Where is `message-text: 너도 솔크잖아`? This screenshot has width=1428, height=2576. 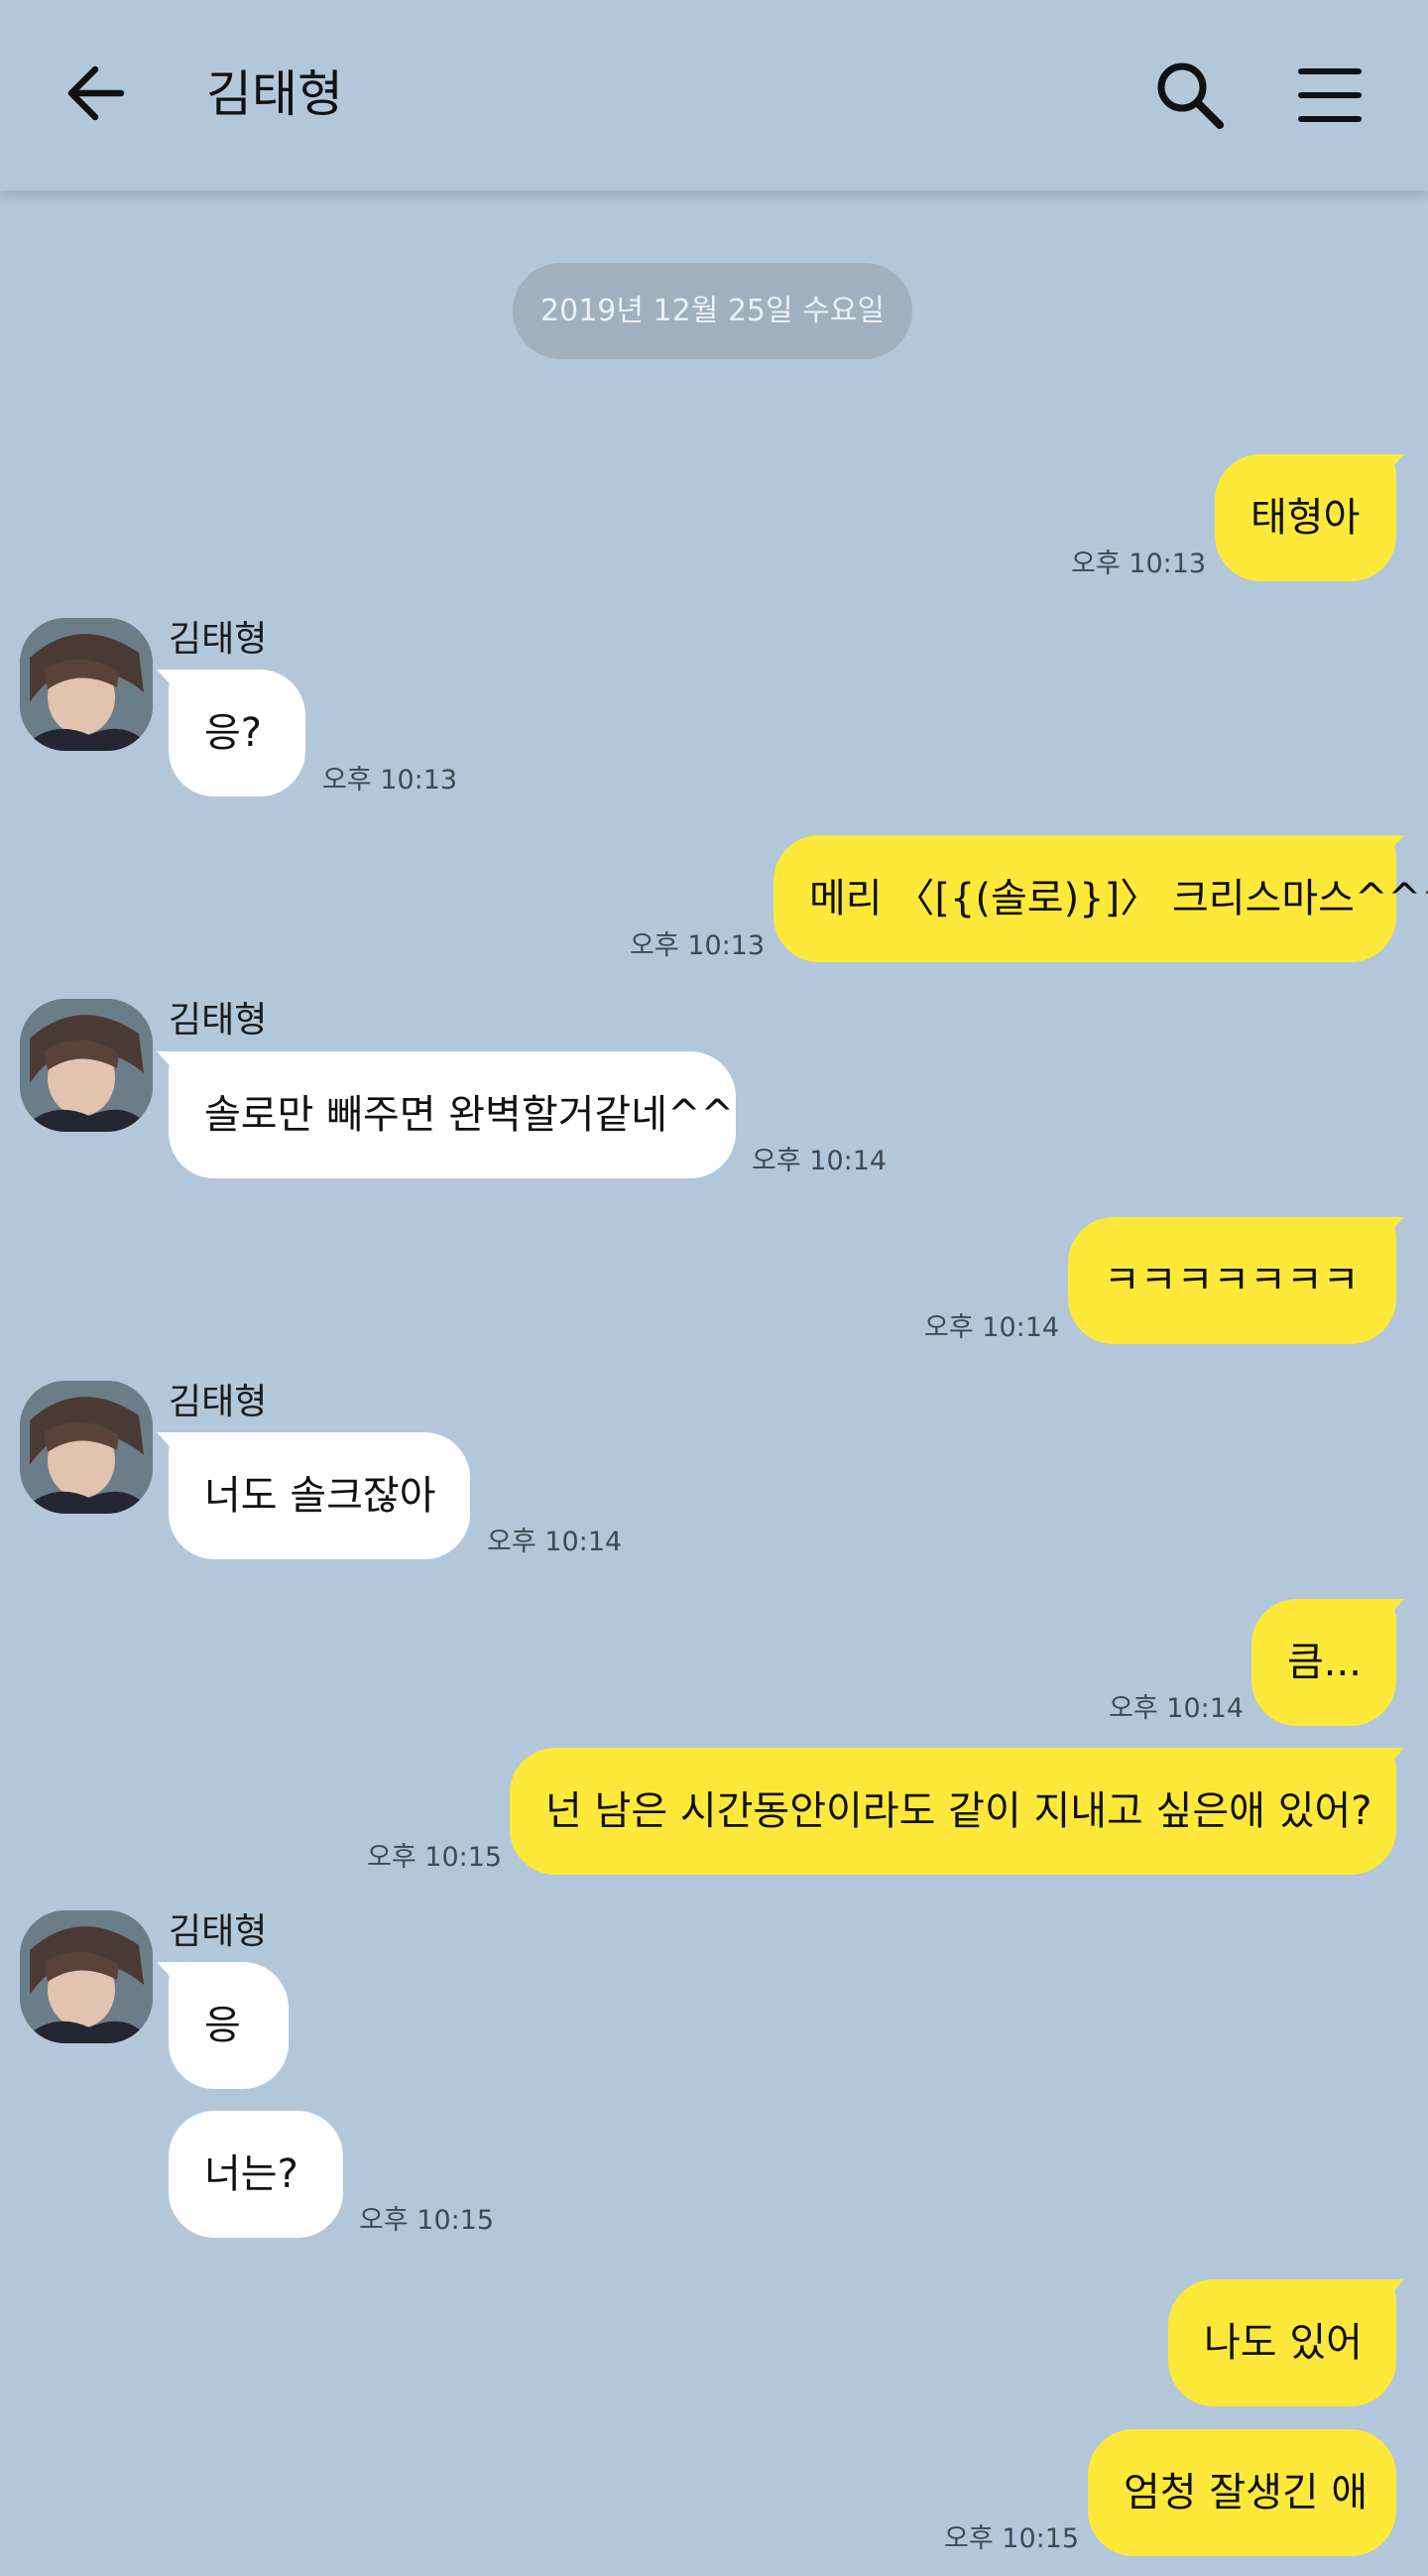 message-text: 너도 솔크잖아 is located at coordinates (320, 1496).